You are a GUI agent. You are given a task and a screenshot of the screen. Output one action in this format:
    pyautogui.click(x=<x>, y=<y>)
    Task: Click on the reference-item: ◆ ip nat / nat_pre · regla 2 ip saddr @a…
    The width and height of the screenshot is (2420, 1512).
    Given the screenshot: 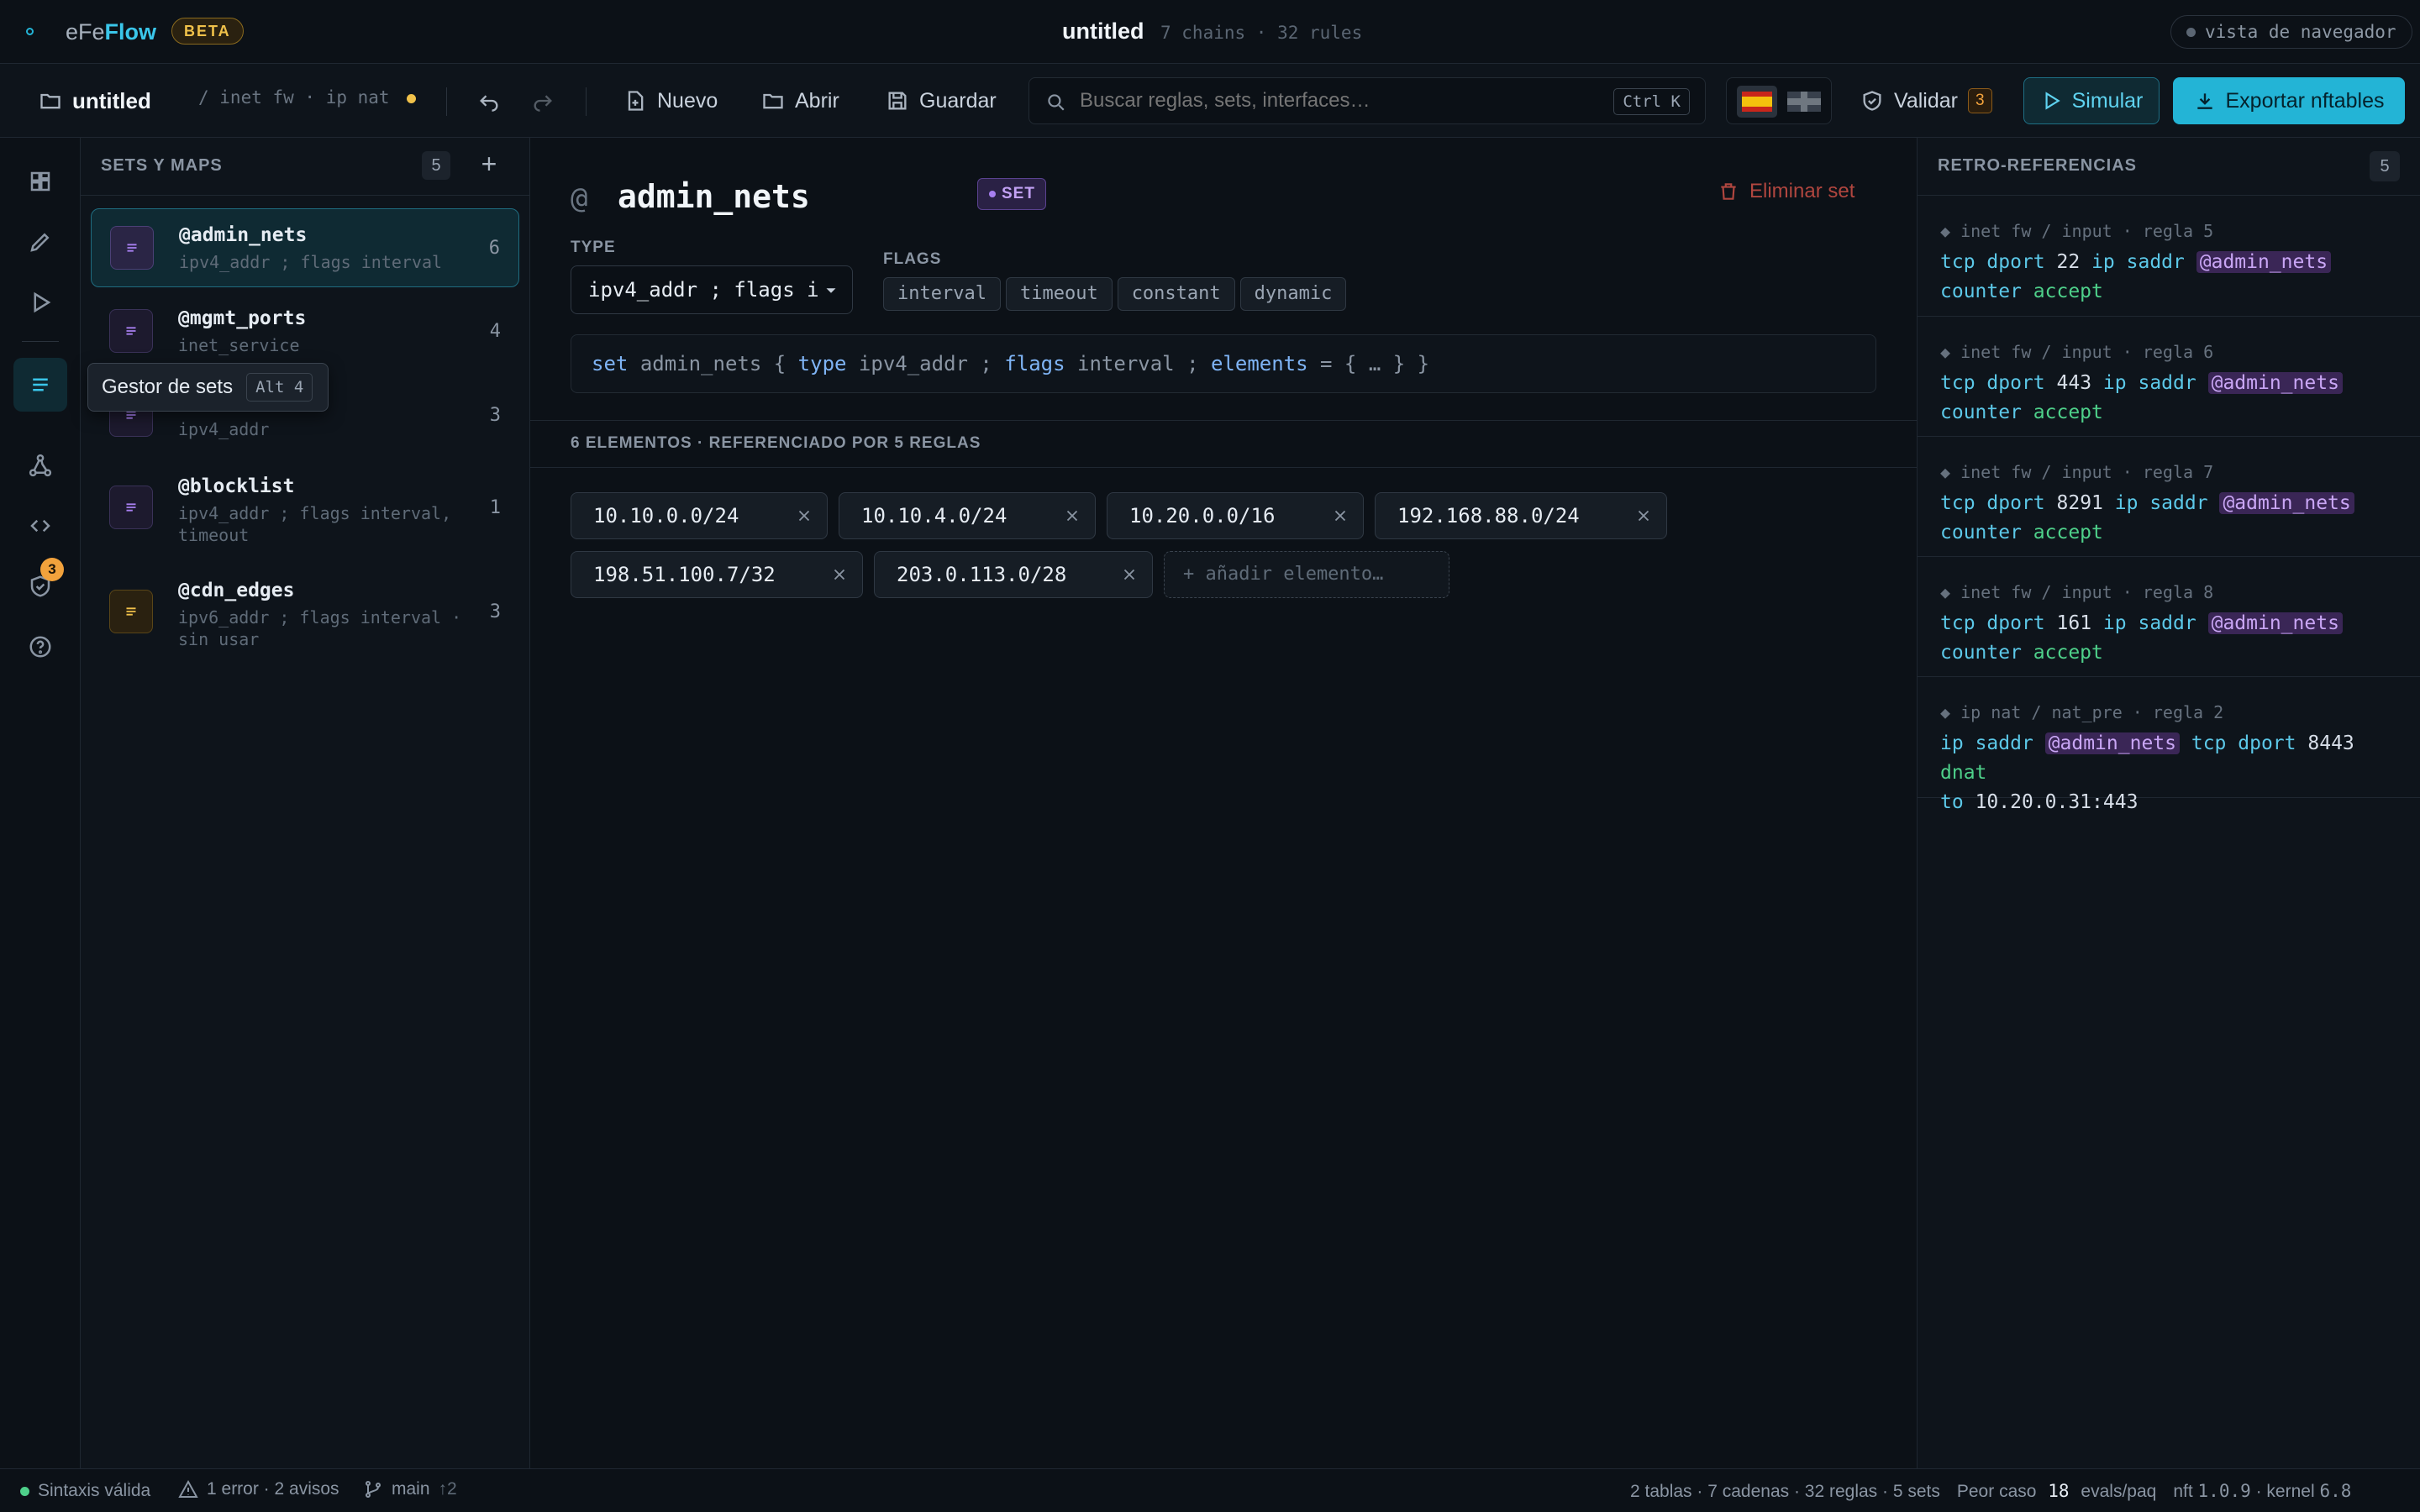 What is the action you would take?
    pyautogui.click(x=2169, y=745)
    